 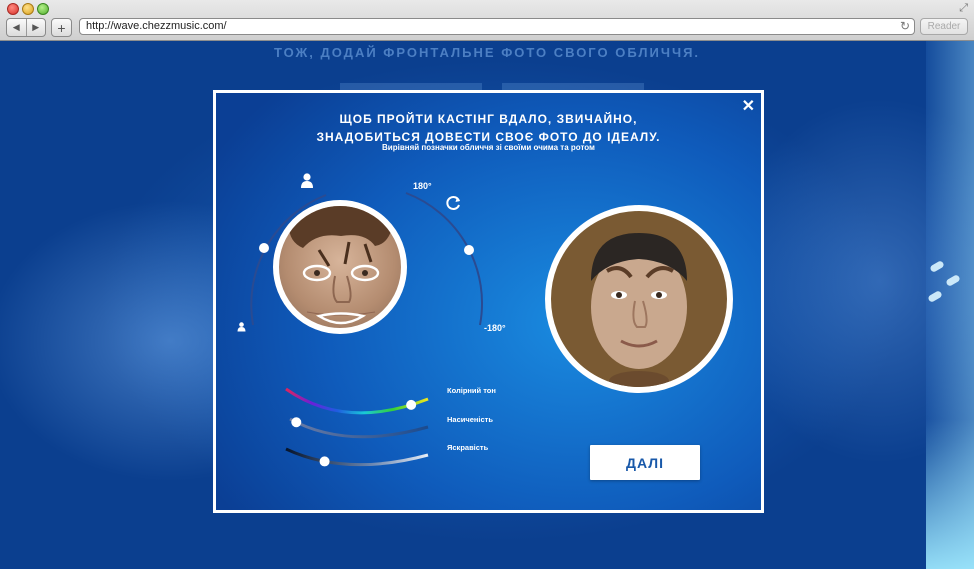 What do you see at coordinates (639, 310) in the screenshot?
I see `preview-face-illustration` at bounding box center [639, 310].